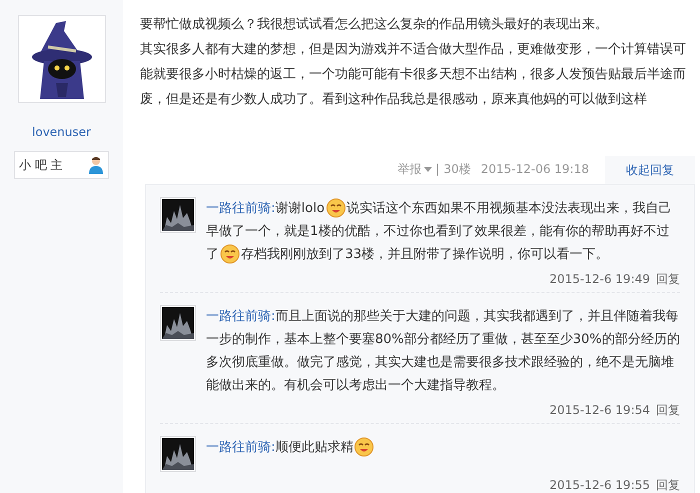 Image resolution: width=700 pixels, height=493 pixels. What do you see at coordinates (600, 485) in the screenshot?
I see `reply-time: 2015-12-6 19:55` at bounding box center [600, 485].